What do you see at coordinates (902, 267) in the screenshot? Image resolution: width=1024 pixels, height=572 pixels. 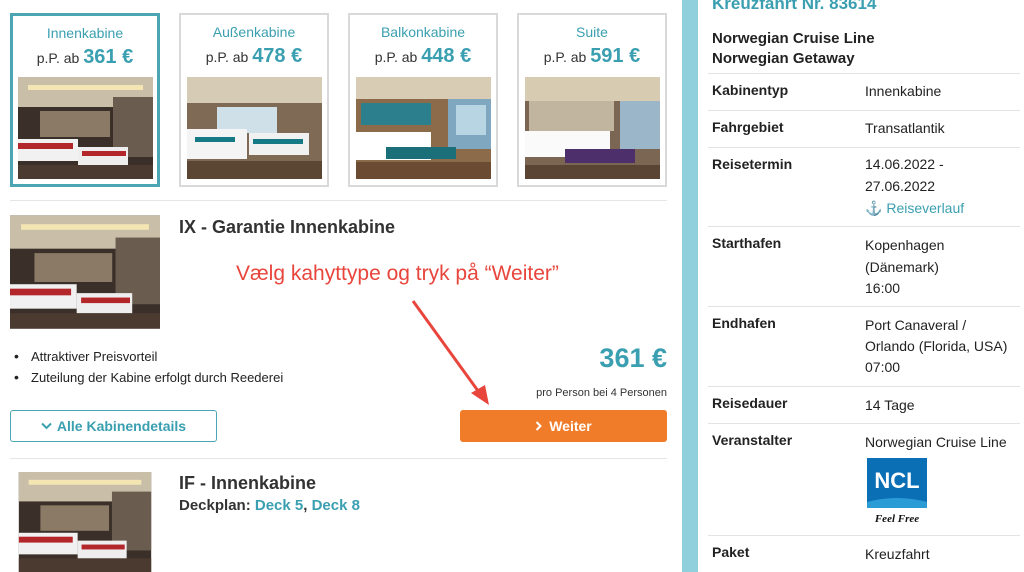 I see `info-value: (Dänemark)` at bounding box center [902, 267].